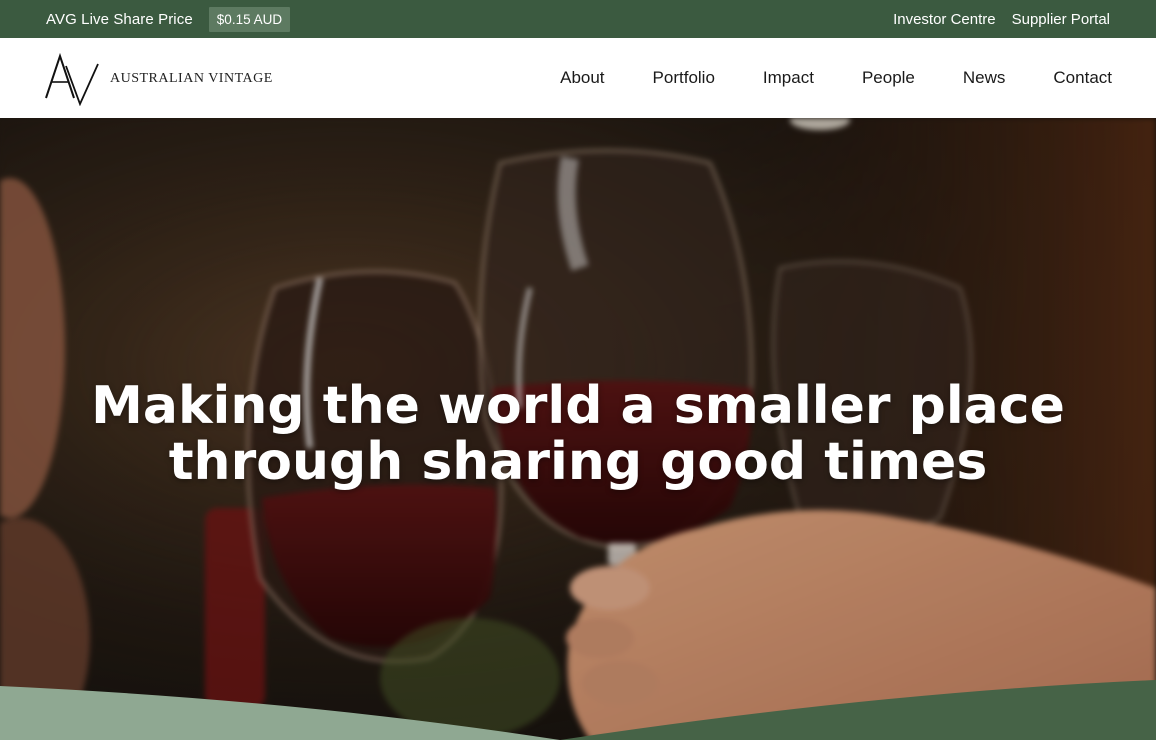 The width and height of the screenshot is (1156, 740). Describe the element at coordinates (944, 19) in the screenshot. I see `investor-centre-link: Investor Centre` at that location.